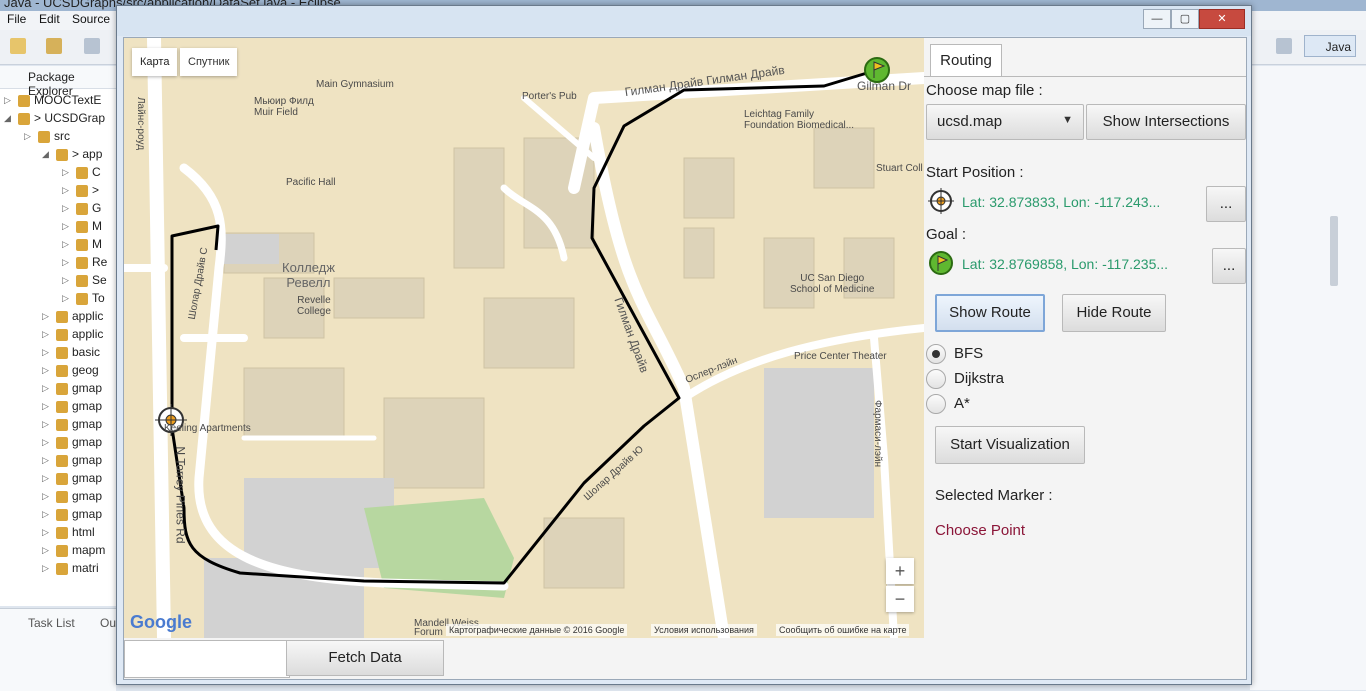 This screenshot has height=691, width=1366. I want to click on package-tree-label: applic, so click(88, 316).